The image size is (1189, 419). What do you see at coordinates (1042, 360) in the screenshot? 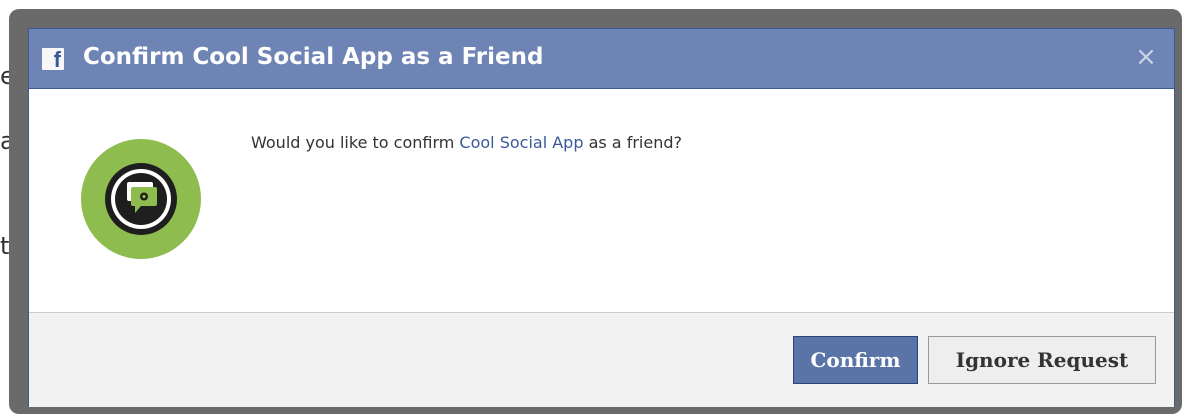
I see `ignore-request-button: Ignore Request` at bounding box center [1042, 360].